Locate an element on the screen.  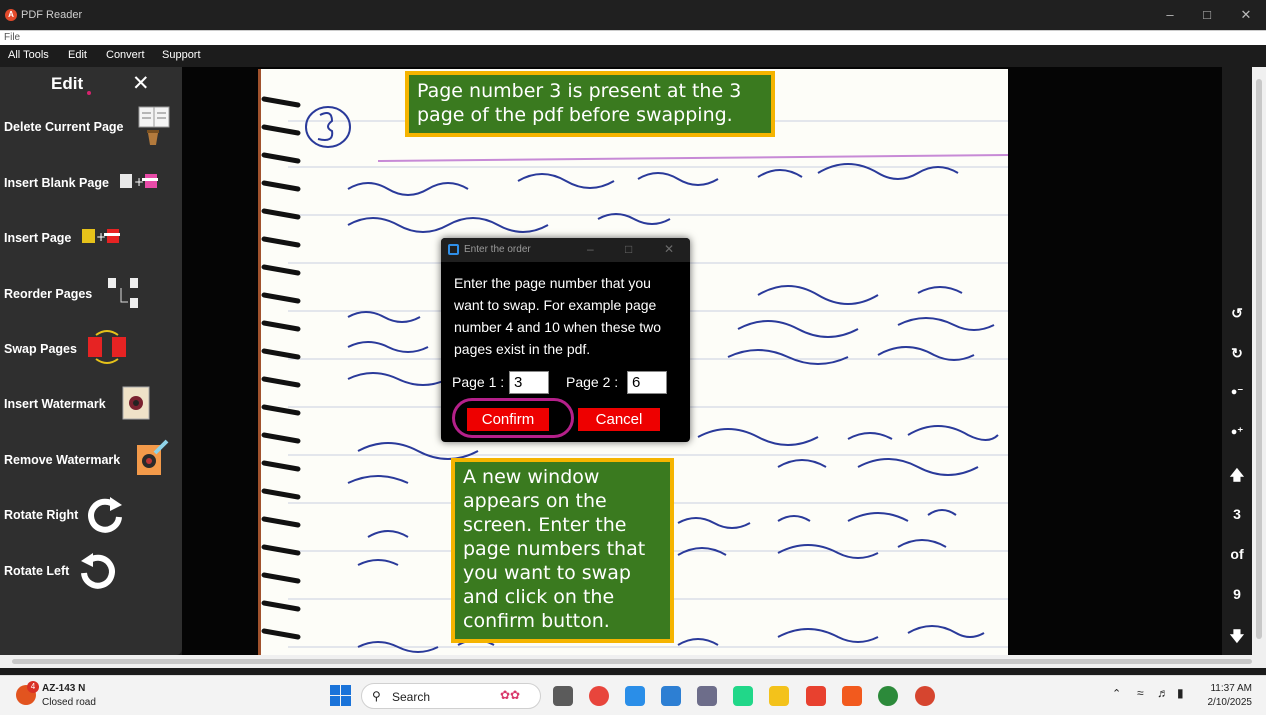
rotate-ccw-icon: ↺ is located at coordinates (1237, 313).